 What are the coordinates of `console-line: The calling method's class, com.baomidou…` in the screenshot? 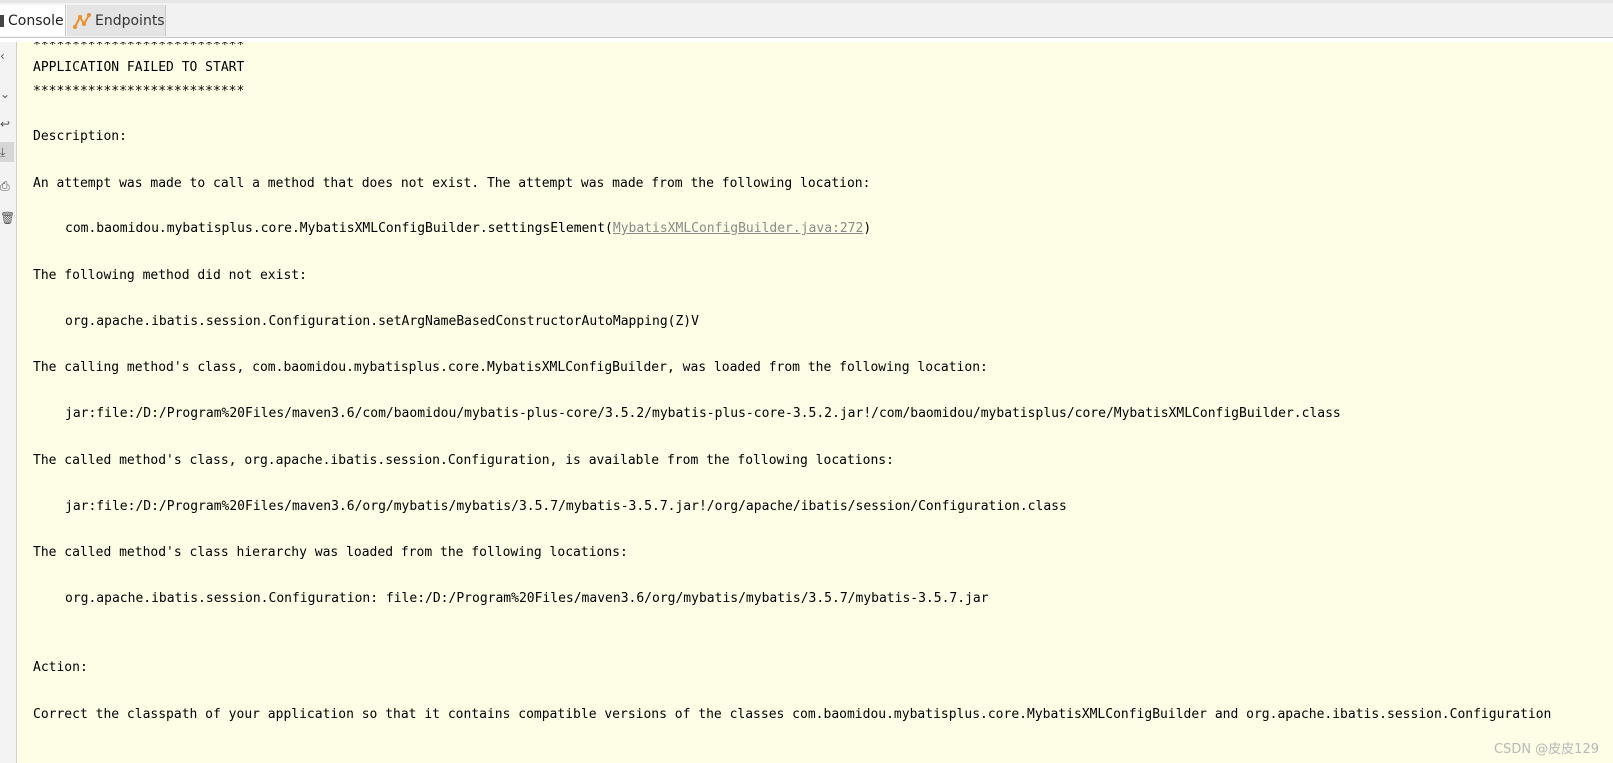 It's located at (510, 367).